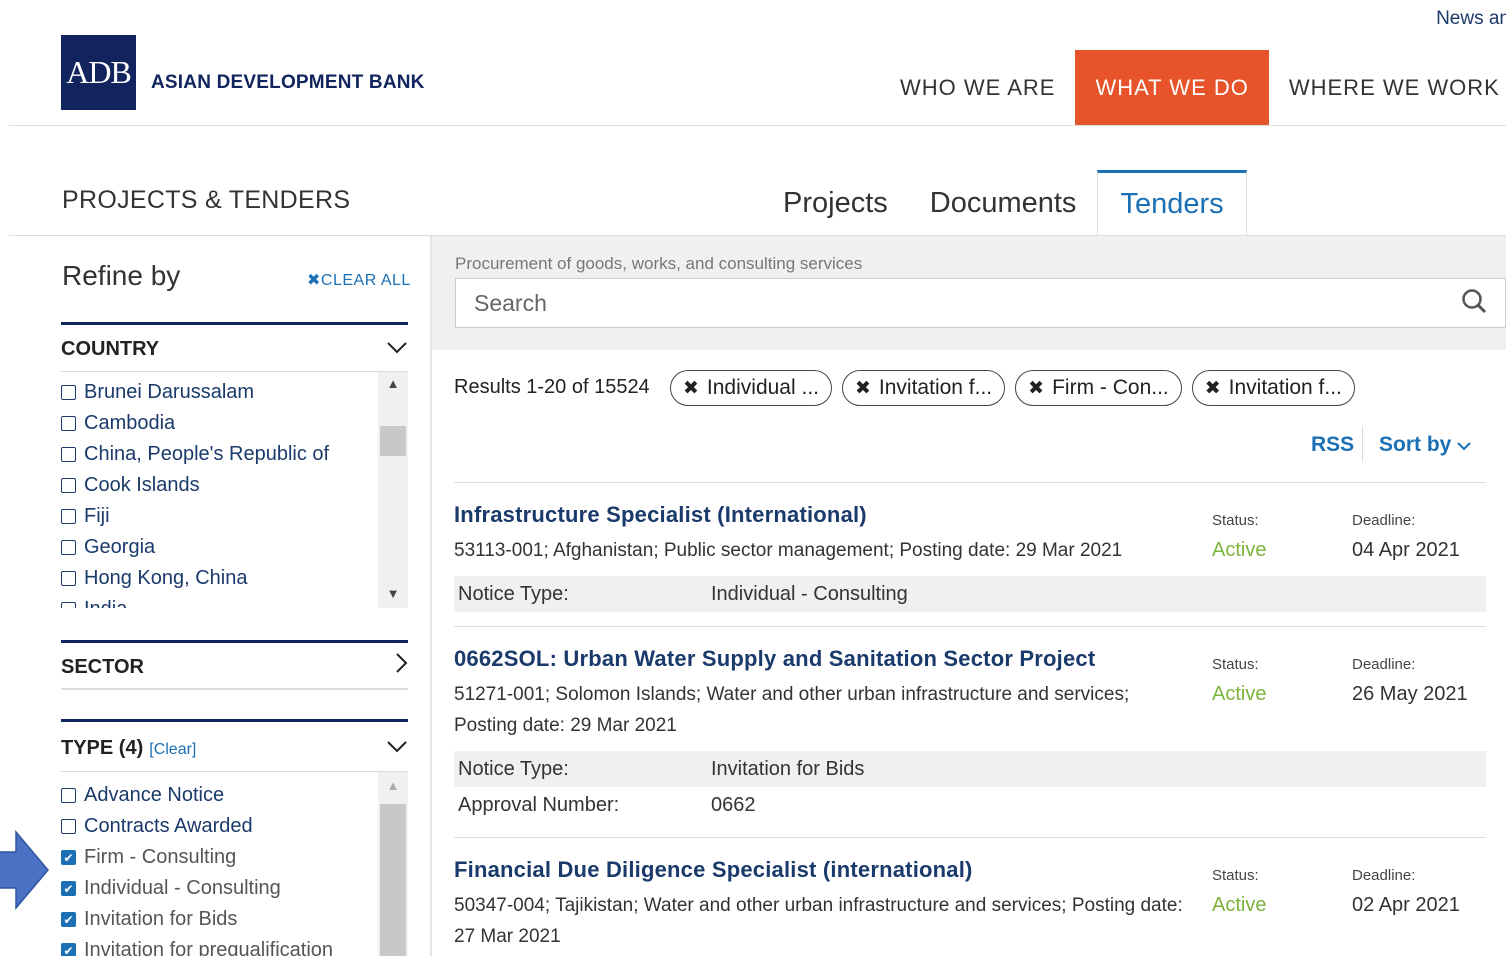  Describe the element at coordinates (234, 423) in the screenshot. I see `country-option: Cambodia` at that location.